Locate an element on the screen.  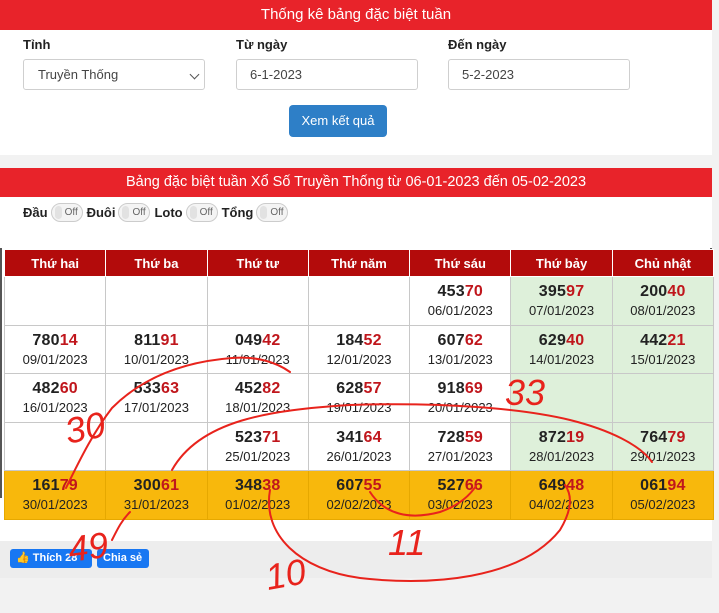
province-value: Truyền Thống is located at coordinates (78, 74).